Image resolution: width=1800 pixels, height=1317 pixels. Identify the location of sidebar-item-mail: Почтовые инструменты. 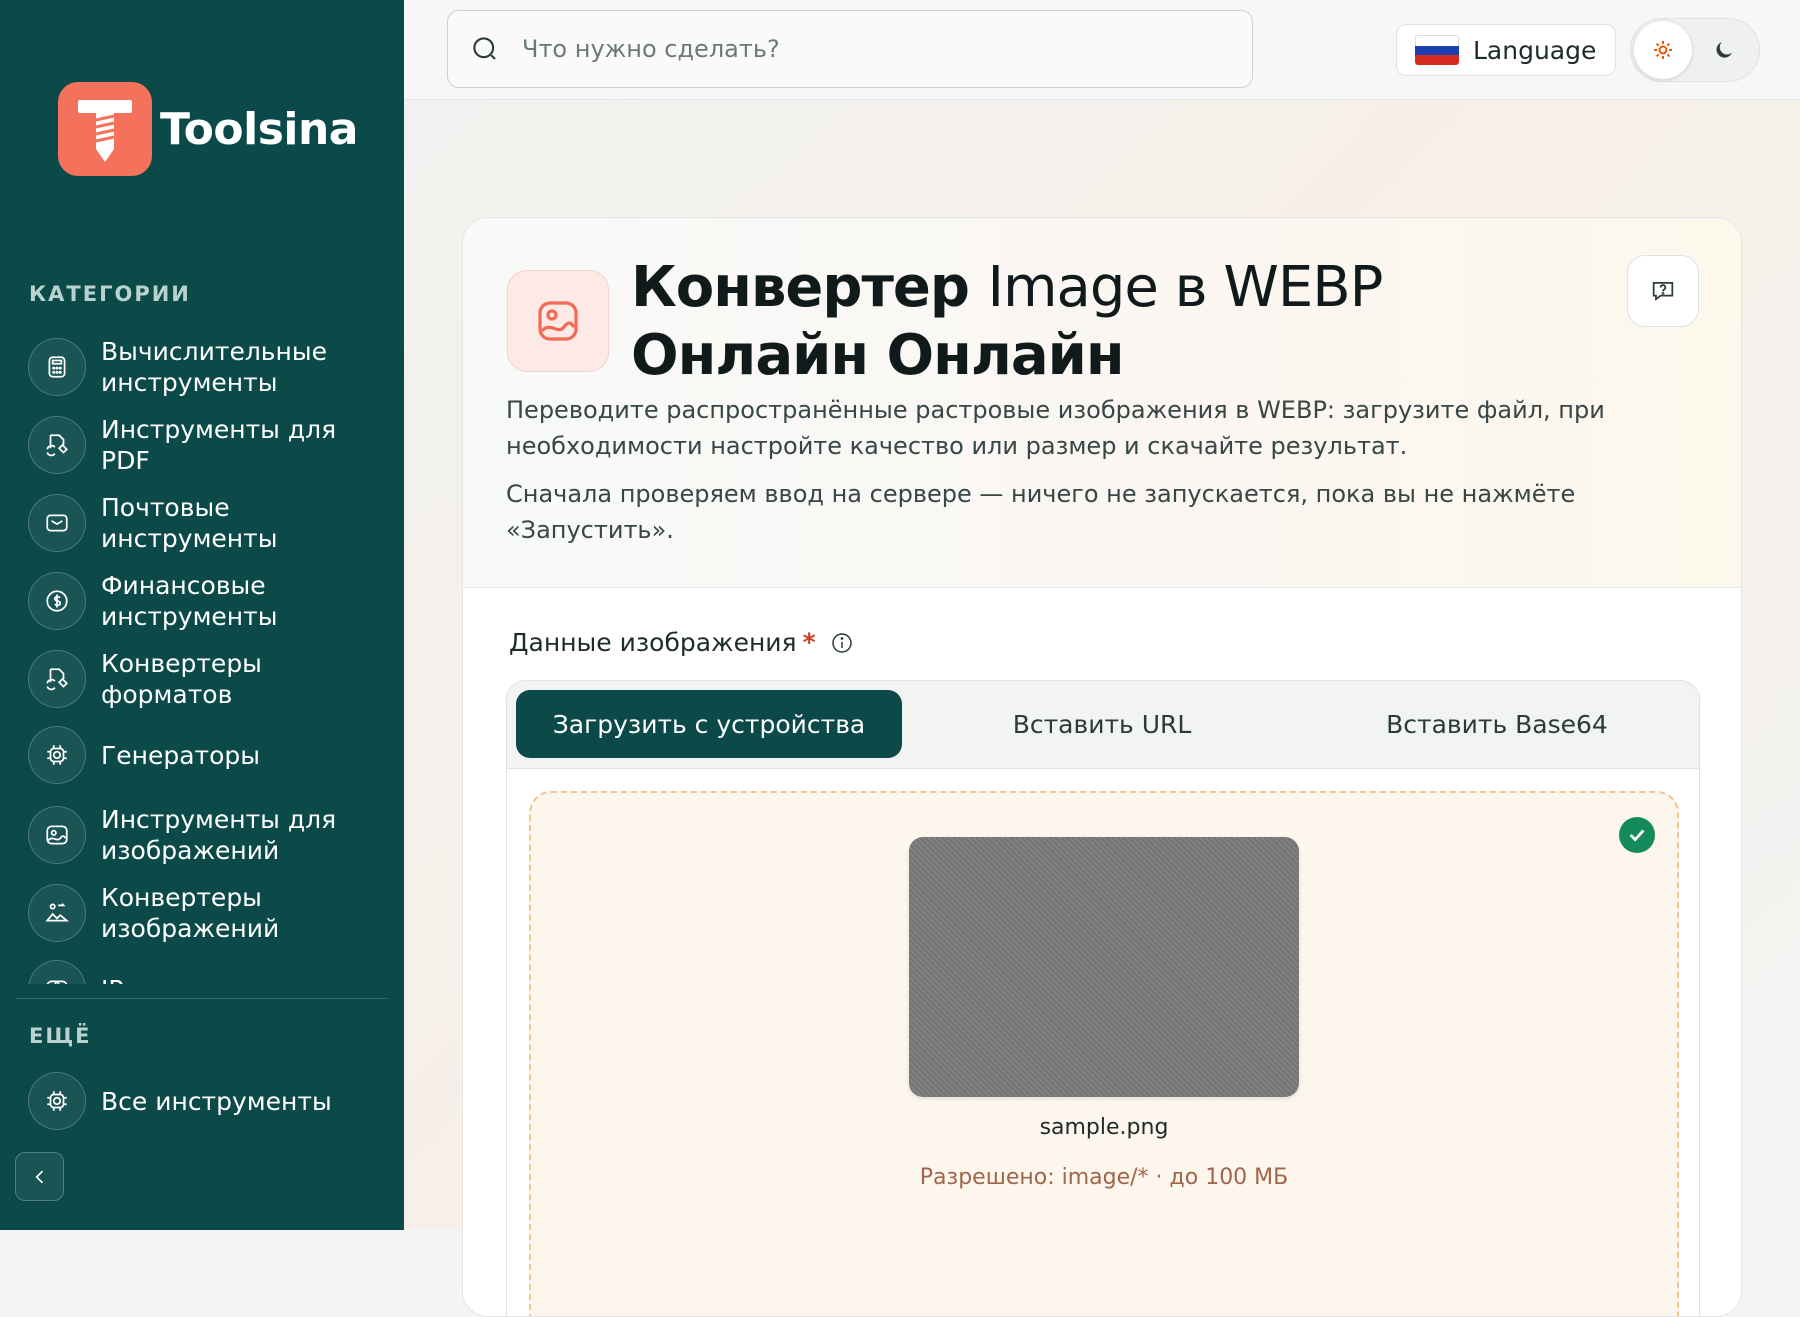
(208, 523).